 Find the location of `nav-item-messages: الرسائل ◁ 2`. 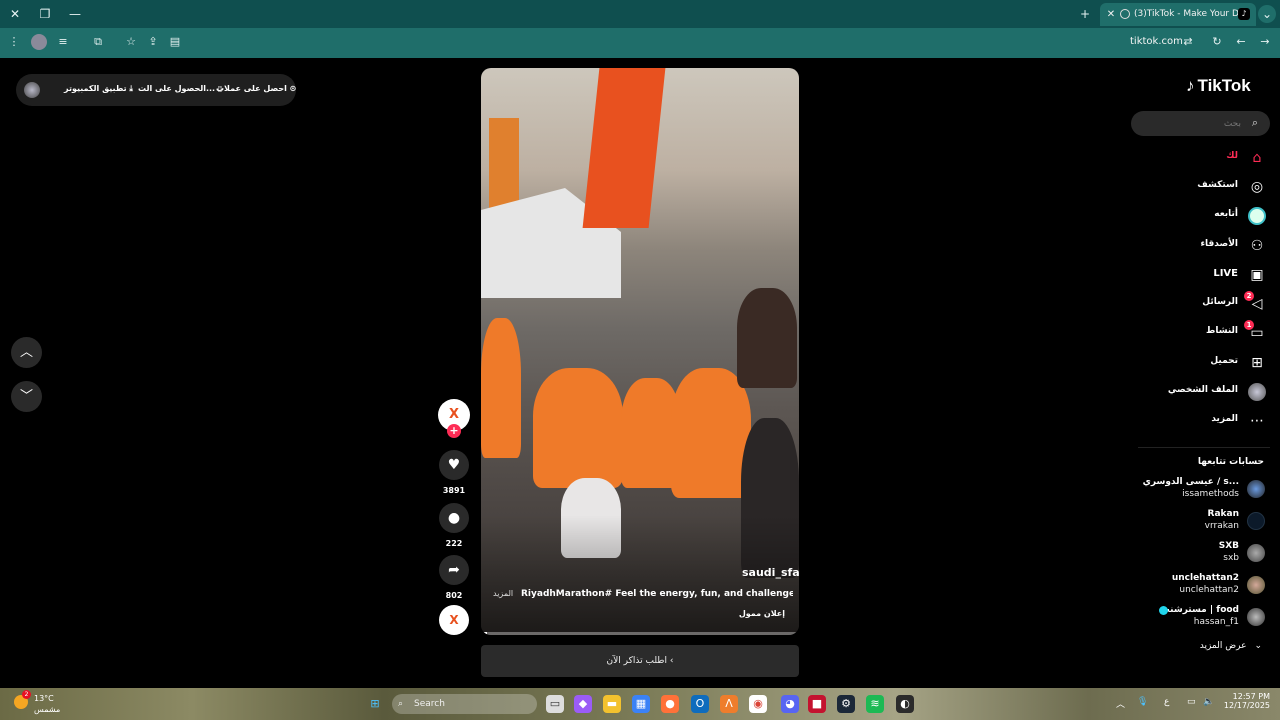

nav-item-messages: الرسائل ◁ 2 is located at coordinates (1191, 303).